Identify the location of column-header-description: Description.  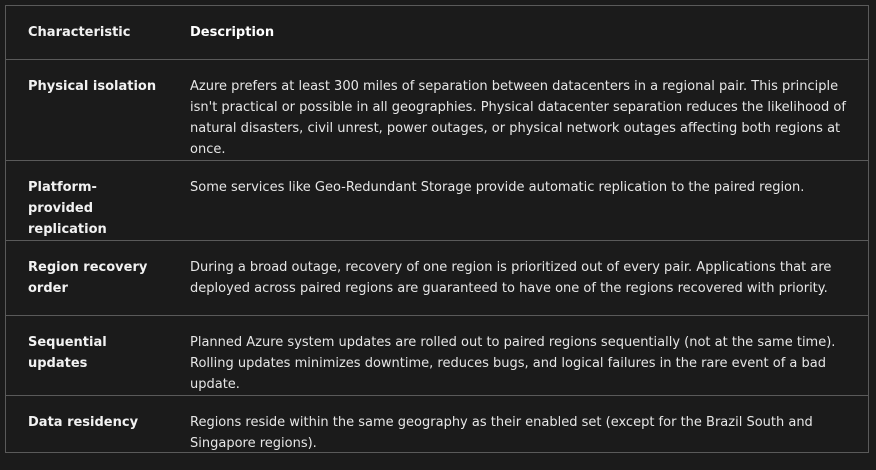
(232, 32).